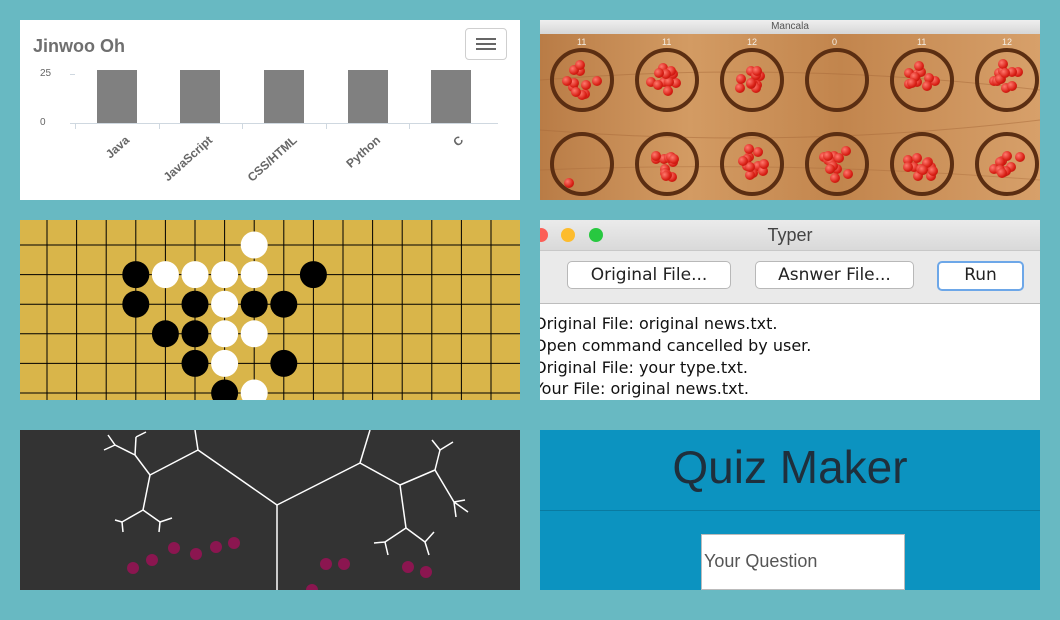  What do you see at coordinates (272, 159) in the screenshot?
I see `x-tick-label: CSS/HTML` at bounding box center [272, 159].